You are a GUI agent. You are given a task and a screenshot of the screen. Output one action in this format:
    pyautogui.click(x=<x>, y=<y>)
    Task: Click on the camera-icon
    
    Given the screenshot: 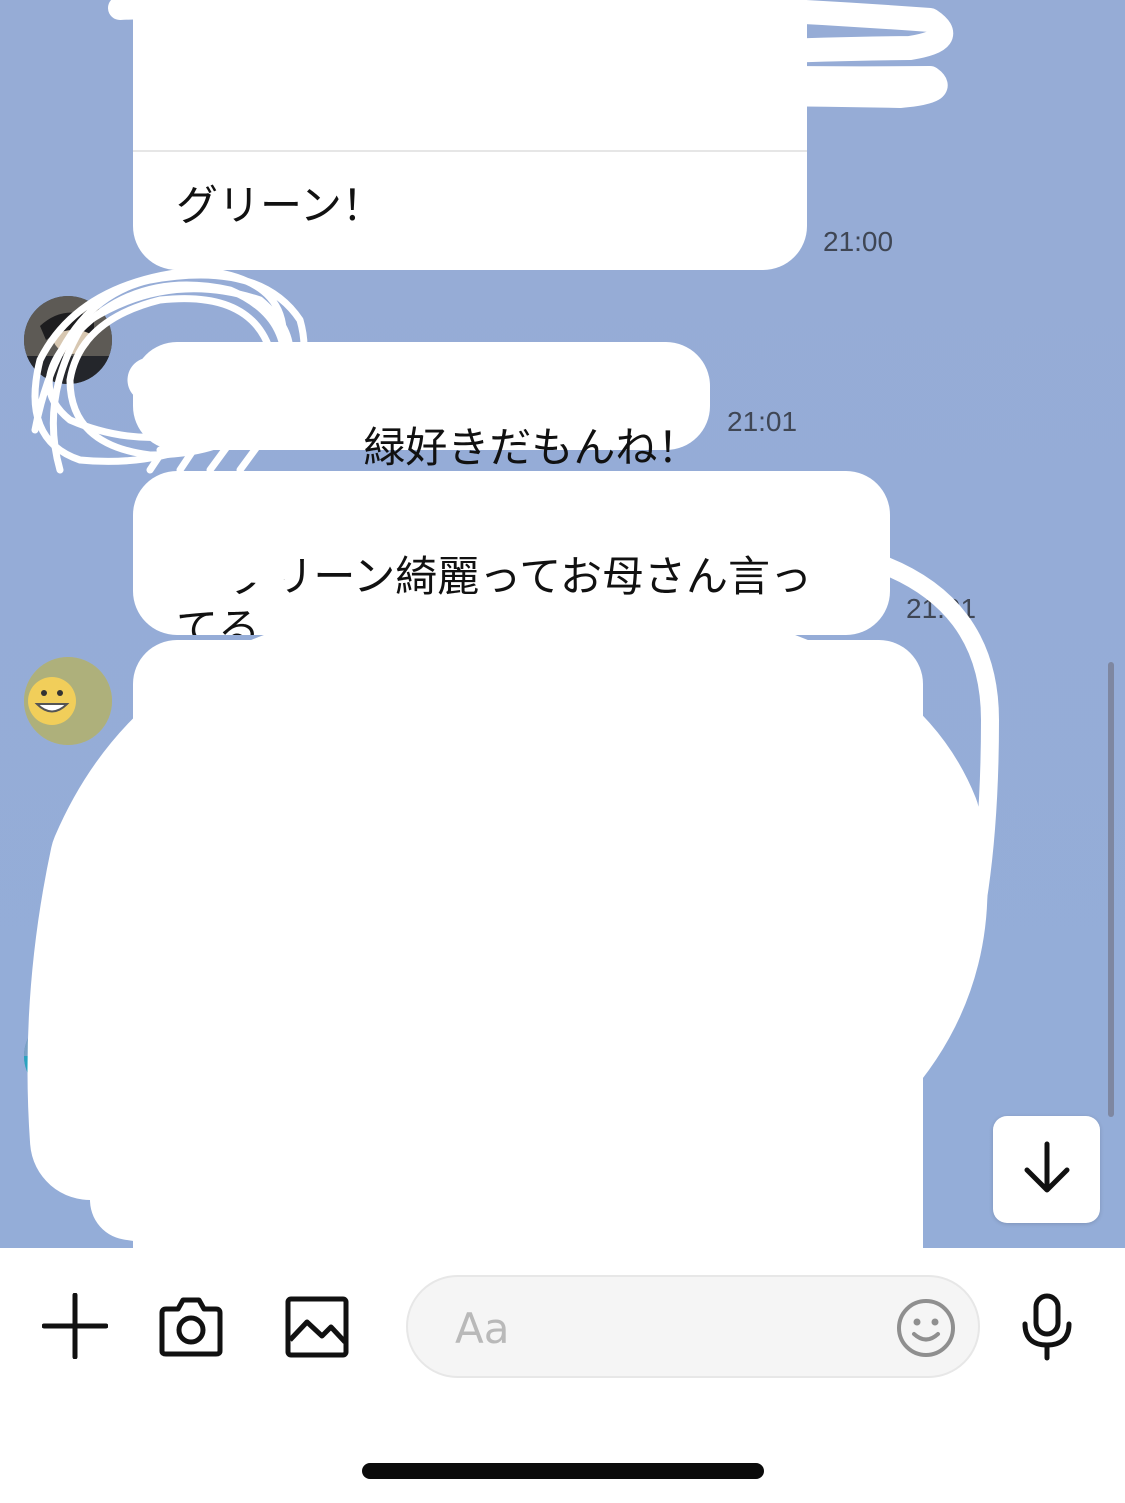 What is the action you would take?
    pyautogui.click(x=191, y=1326)
    